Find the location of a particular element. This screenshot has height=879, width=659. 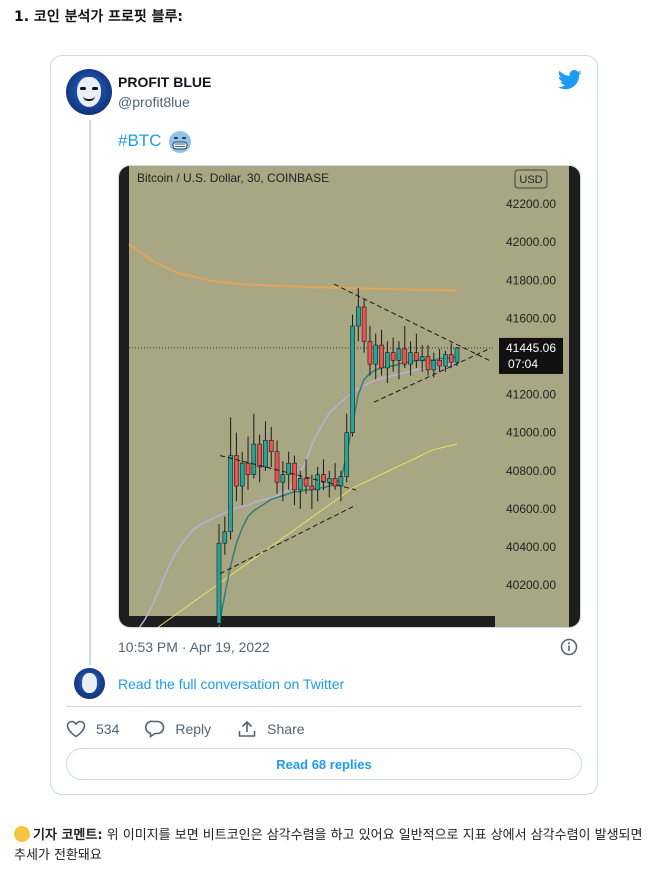

share-button: Share is located at coordinates (271, 729).